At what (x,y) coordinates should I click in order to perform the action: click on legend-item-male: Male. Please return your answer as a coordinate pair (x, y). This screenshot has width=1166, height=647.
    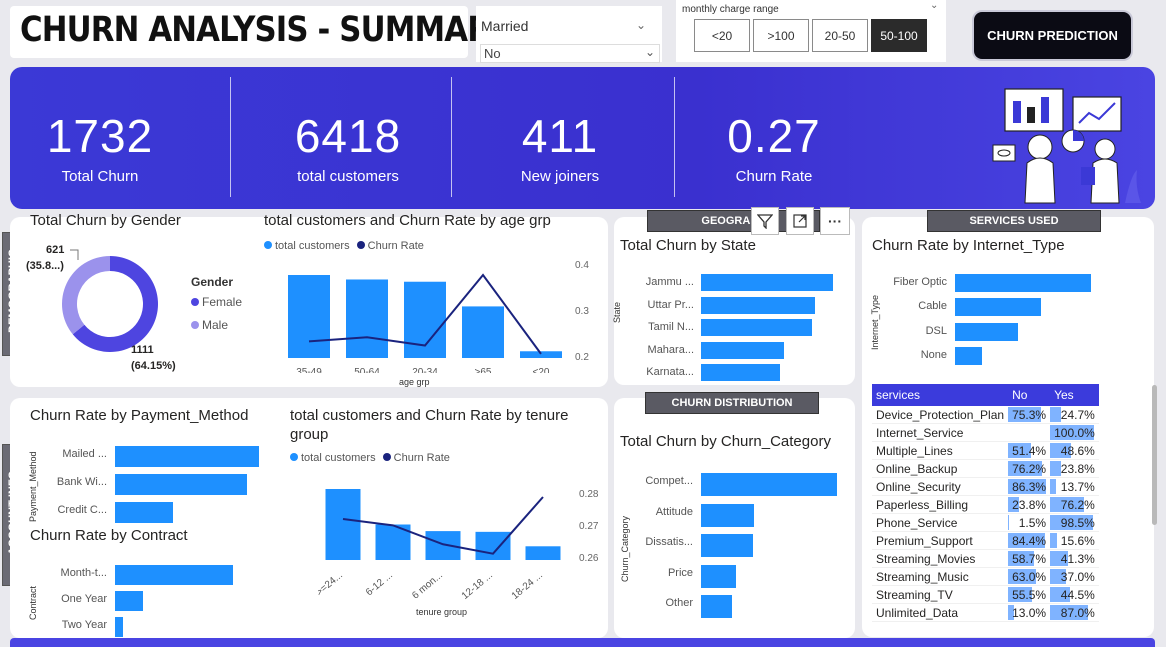
    Looking at the image, I should click on (209, 325).